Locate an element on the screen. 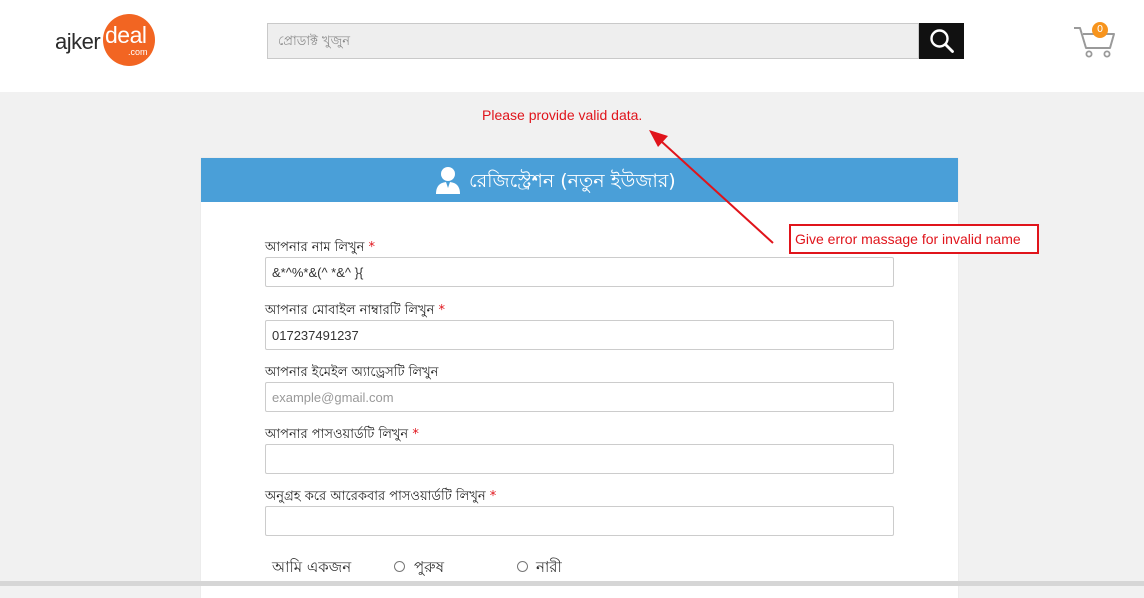  name-label: আপনার নাম লিখুন * is located at coordinates (320, 248).